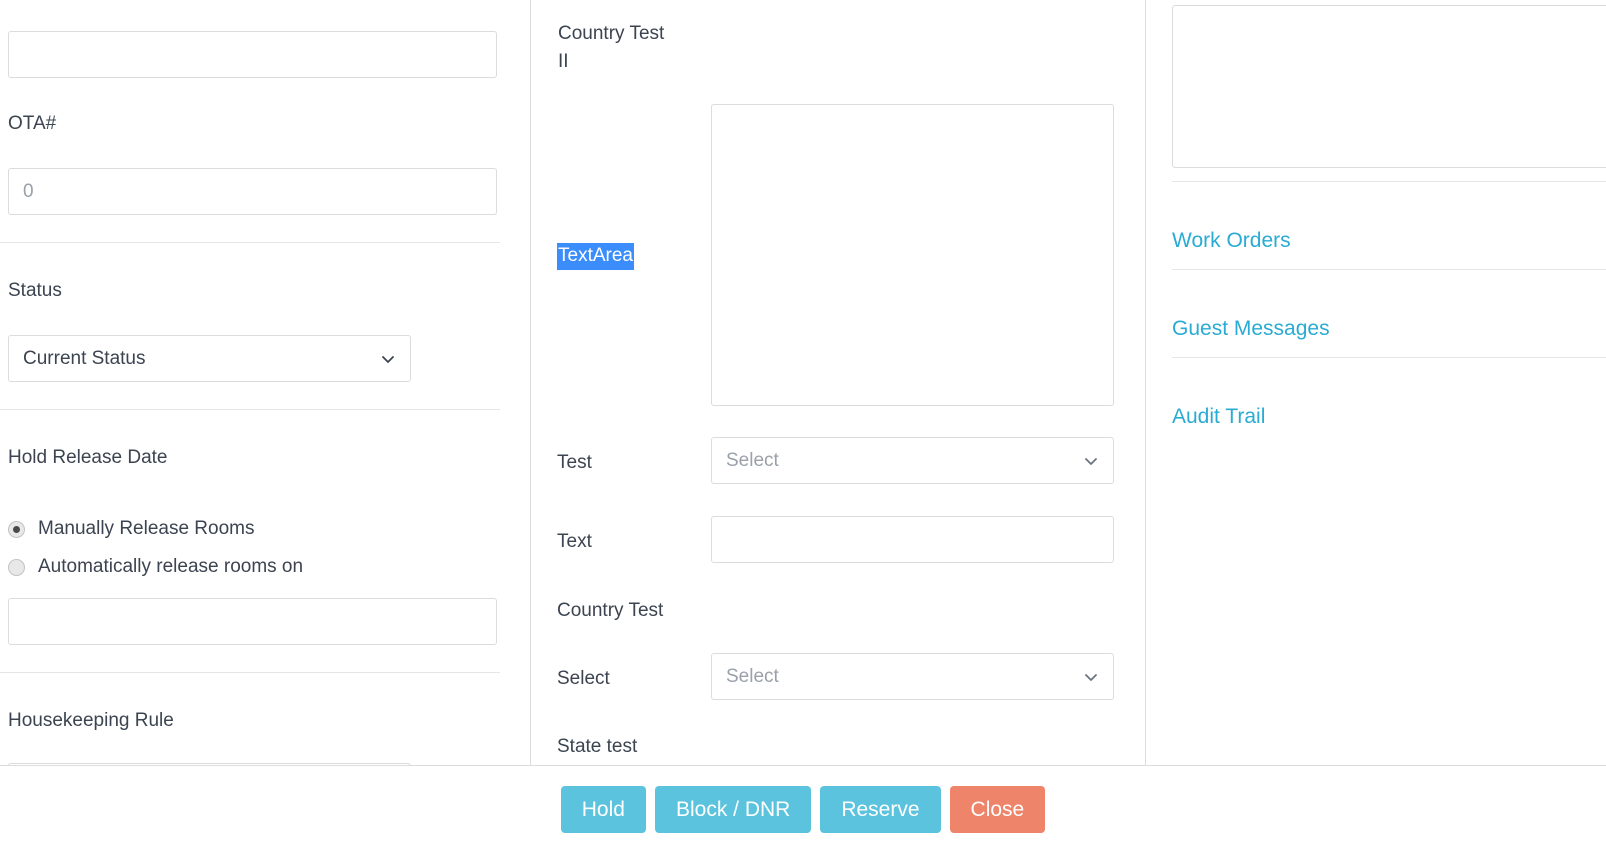 The image size is (1606, 852). Describe the element at coordinates (880, 809) in the screenshot. I see `reserve-button: Reserve` at that location.